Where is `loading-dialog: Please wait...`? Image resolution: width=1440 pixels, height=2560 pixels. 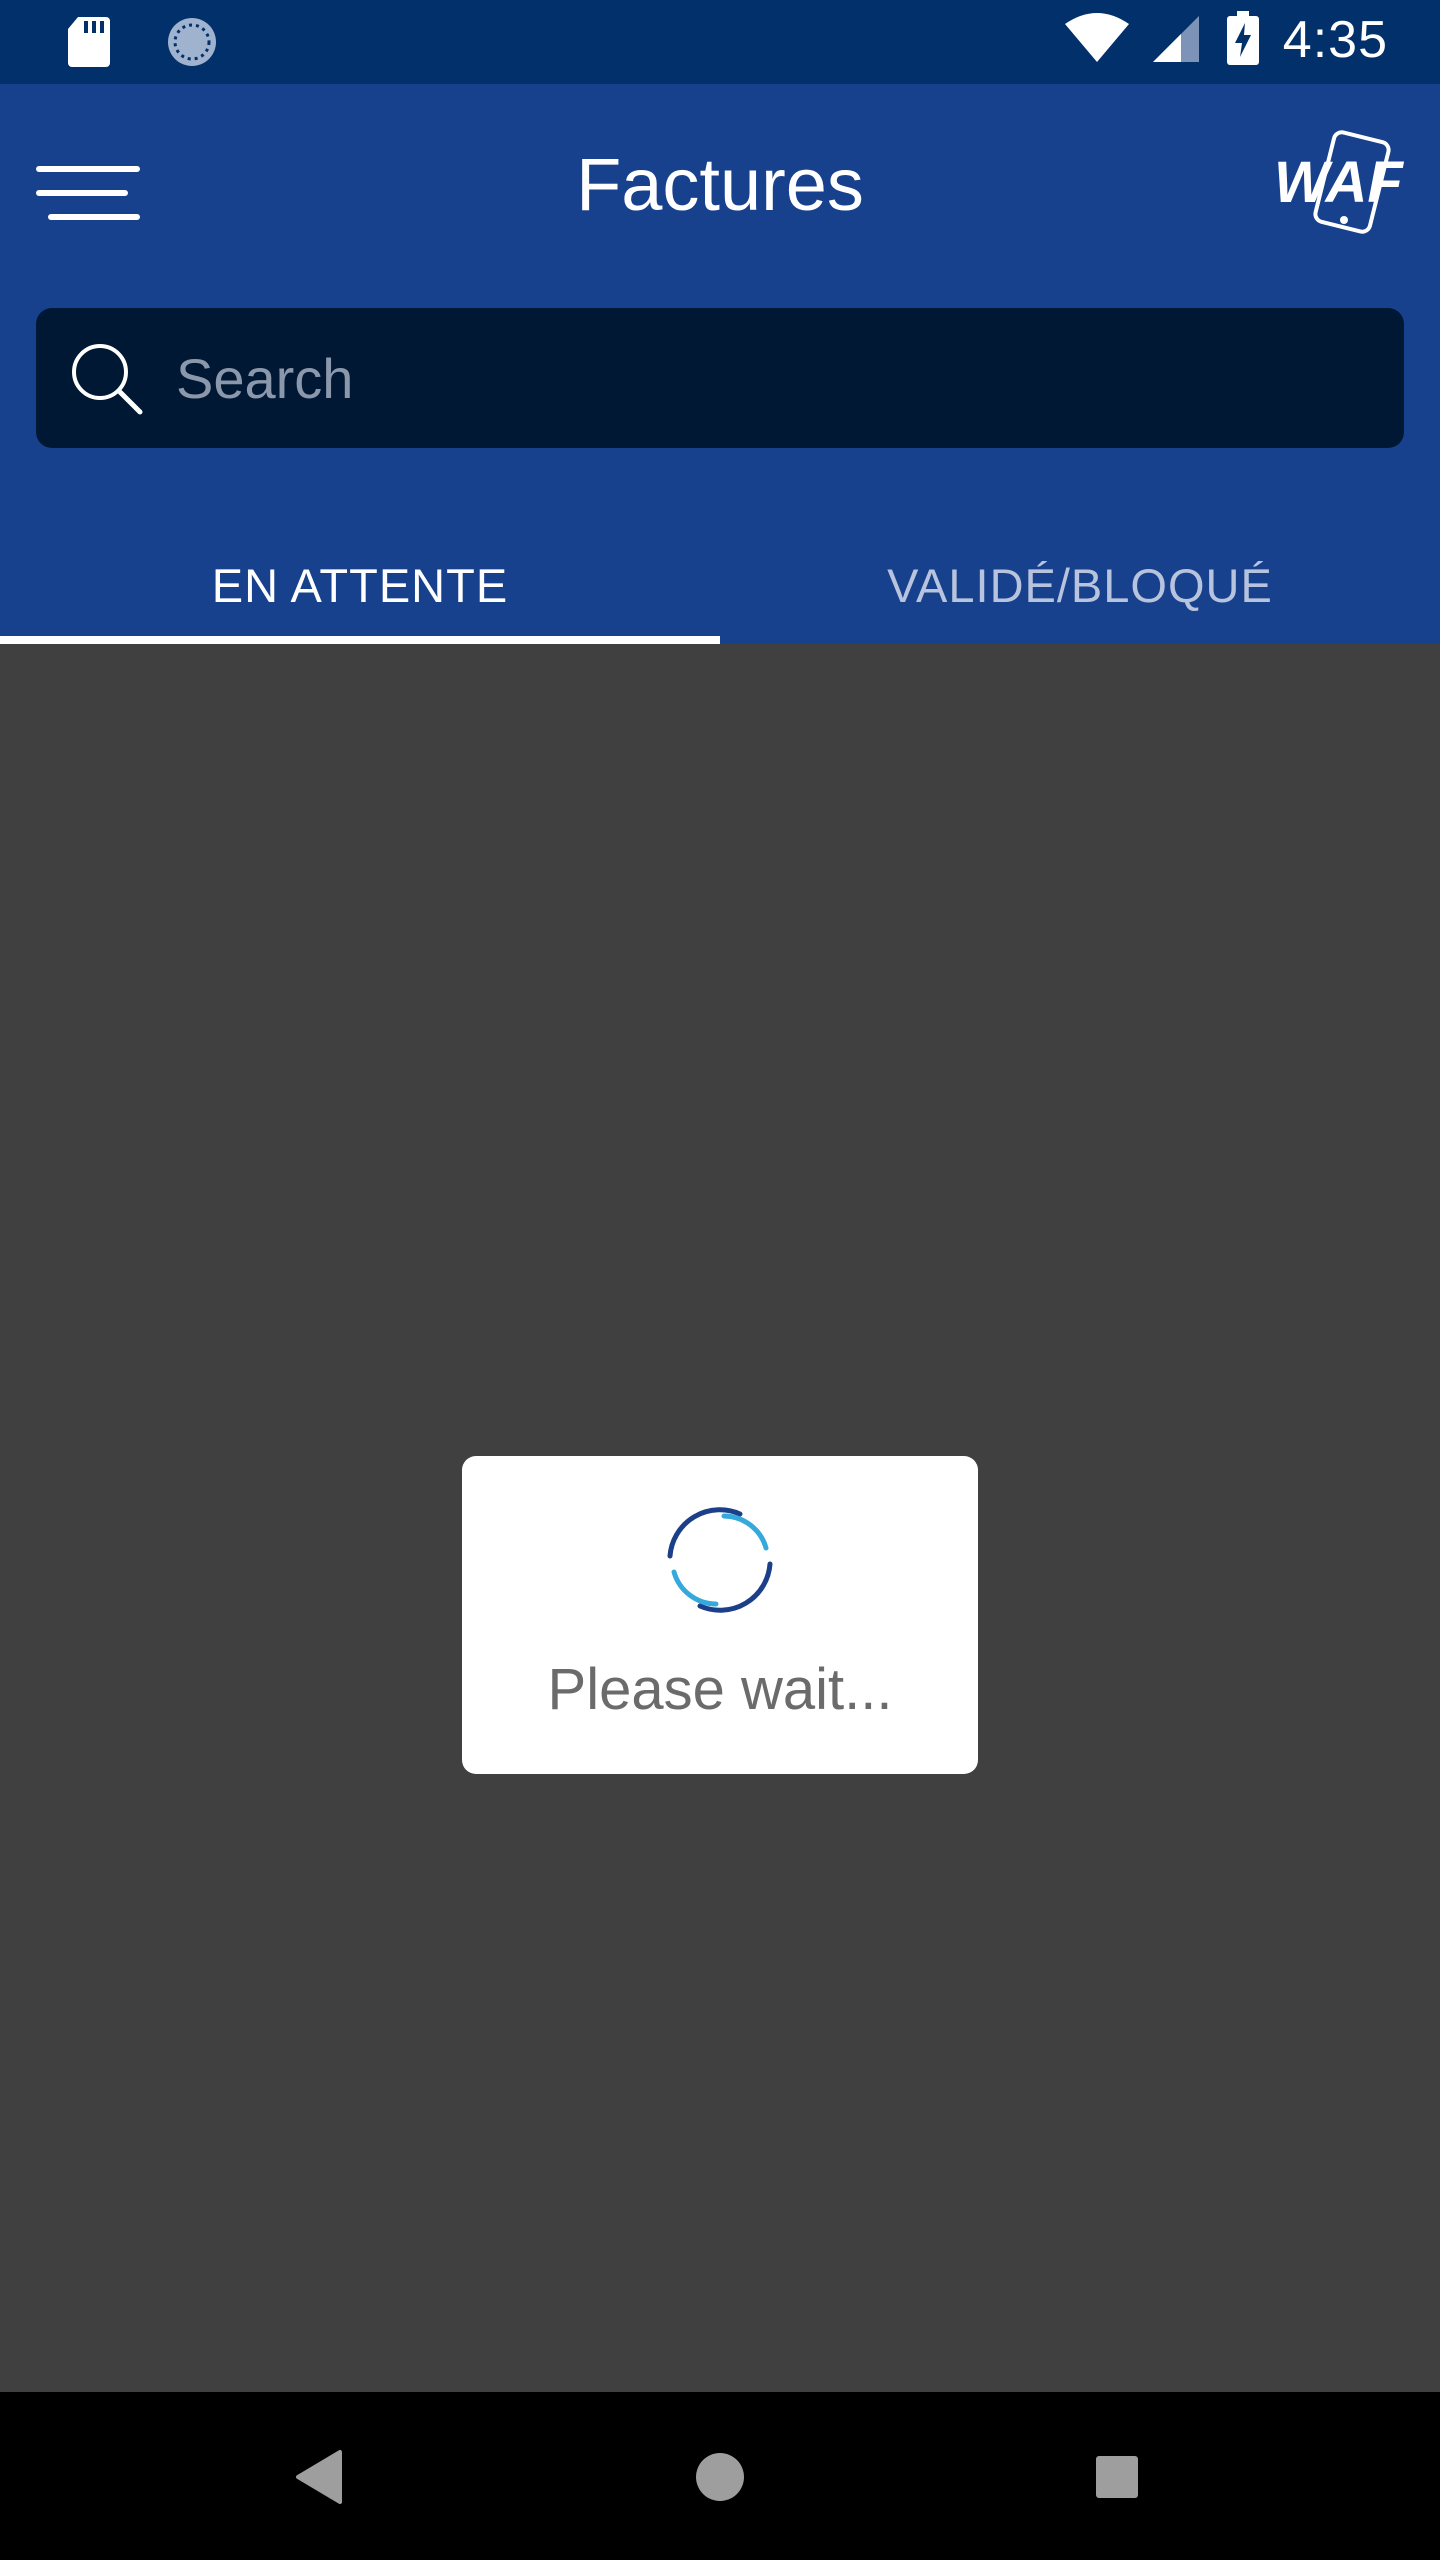 loading-dialog: Please wait... is located at coordinates (720, 1615).